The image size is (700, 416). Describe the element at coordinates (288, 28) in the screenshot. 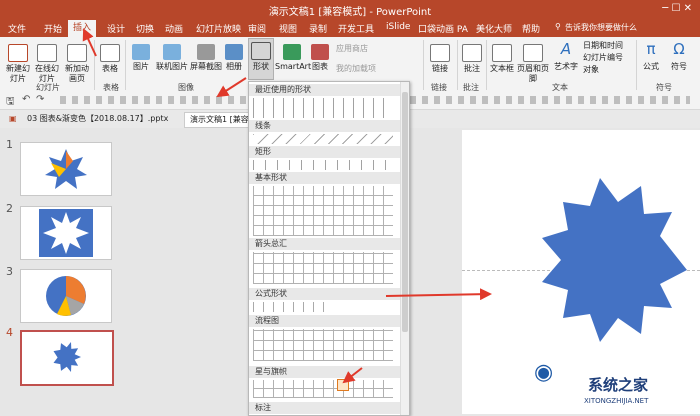

I see `tab-view: 视图` at that location.